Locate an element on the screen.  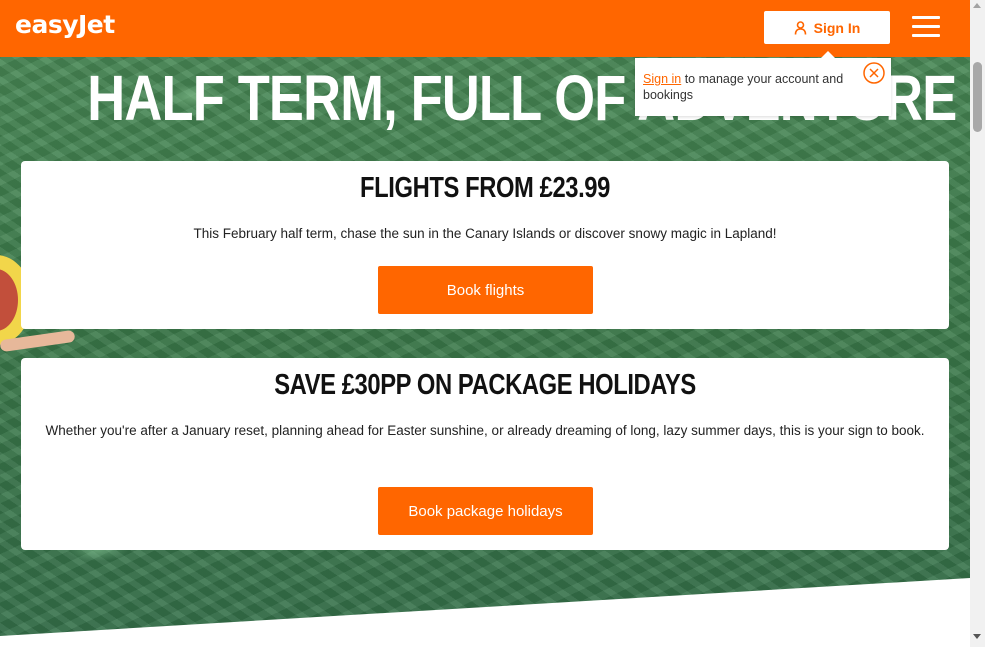
sign-in-button: Sign In is located at coordinates (827, 27).